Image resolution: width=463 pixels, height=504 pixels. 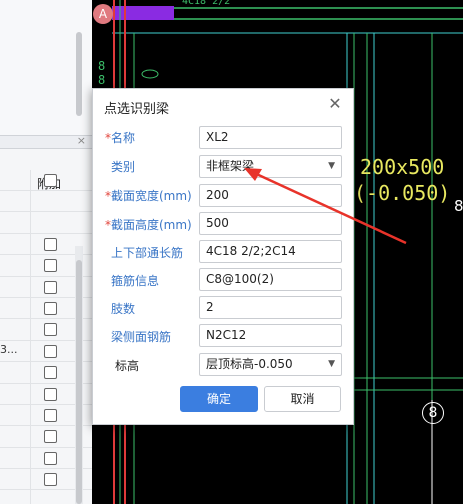 What do you see at coordinates (206, 3) in the screenshot?
I see `cad-annotation: 4C18 2/2` at bounding box center [206, 3].